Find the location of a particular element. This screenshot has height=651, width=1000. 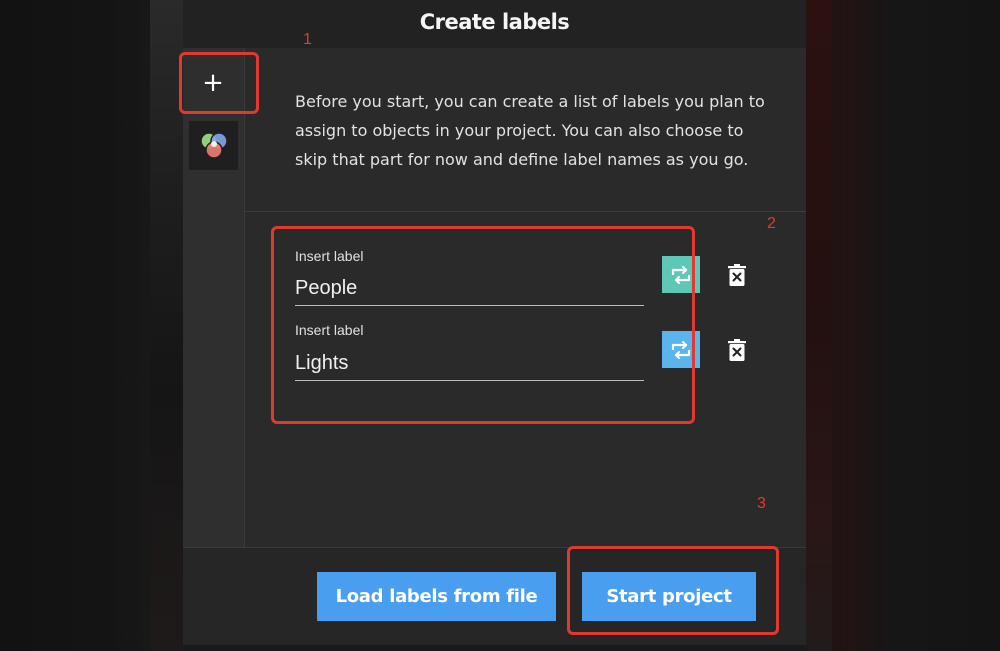

background-right-shade is located at coordinates (819, 325).